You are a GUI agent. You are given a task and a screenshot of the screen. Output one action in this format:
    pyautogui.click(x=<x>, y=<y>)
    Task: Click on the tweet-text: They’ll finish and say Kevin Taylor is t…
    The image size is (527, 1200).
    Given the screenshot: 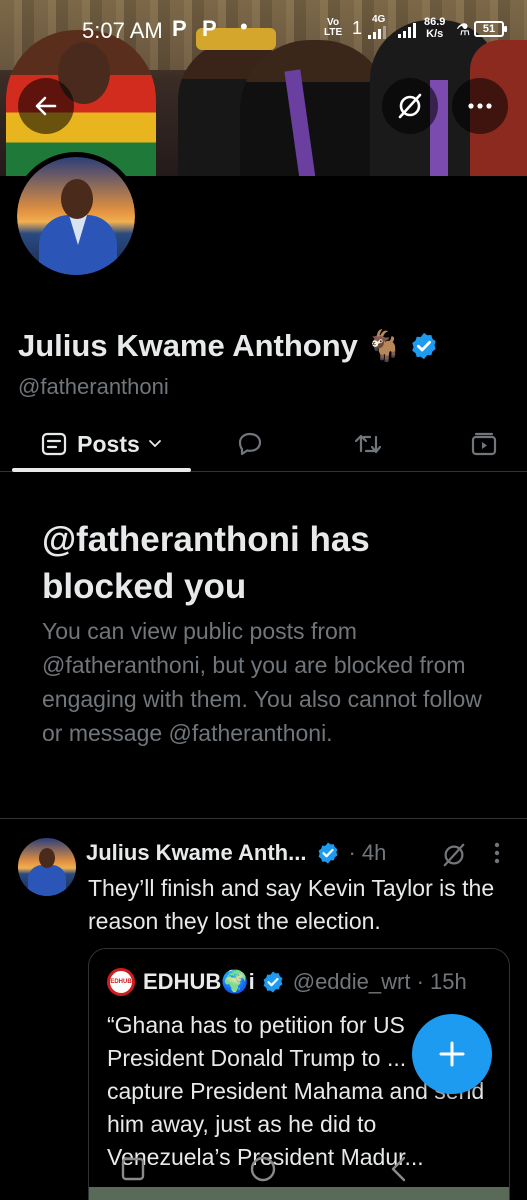 What is the action you would take?
    pyautogui.click(x=291, y=904)
    